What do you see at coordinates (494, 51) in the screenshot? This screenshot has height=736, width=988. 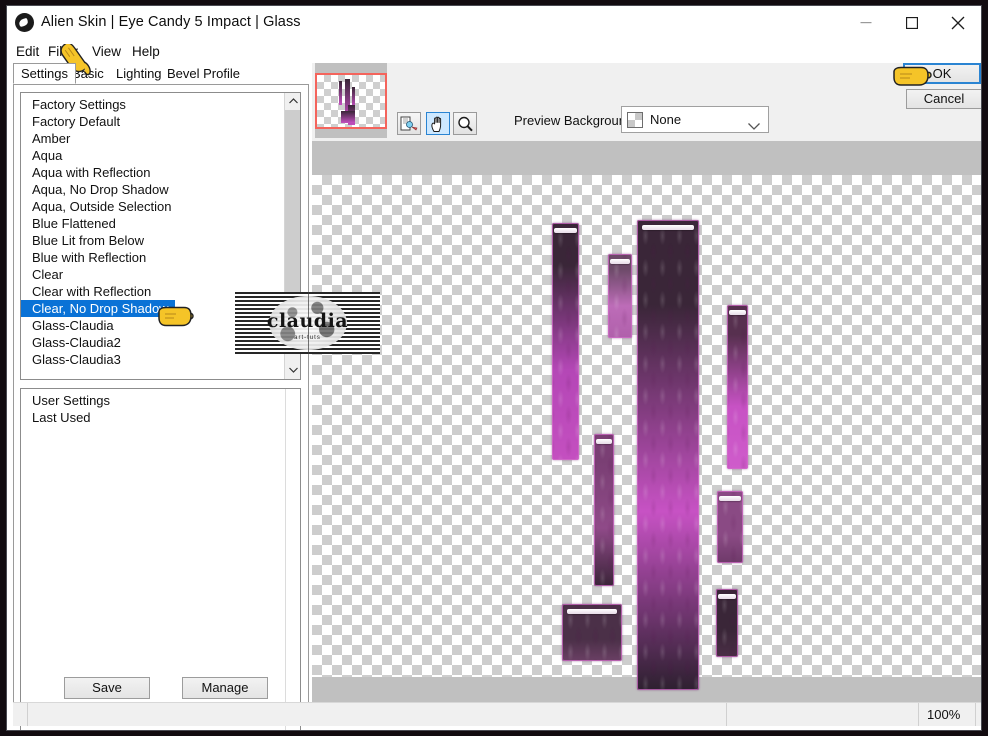 I see `menu-bar: Edit Filter View Help` at bounding box center [494, 51].